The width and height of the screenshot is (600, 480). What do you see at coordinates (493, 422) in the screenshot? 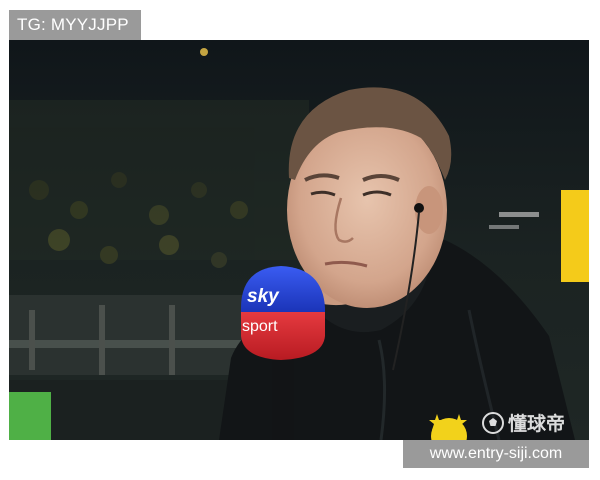
I see `football-icon` at bounding box center [493, 422].